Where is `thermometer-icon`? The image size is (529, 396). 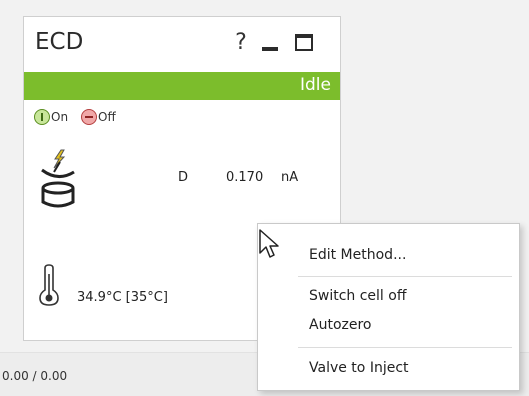
thermometer-icon is located at coordinates (49, 285).